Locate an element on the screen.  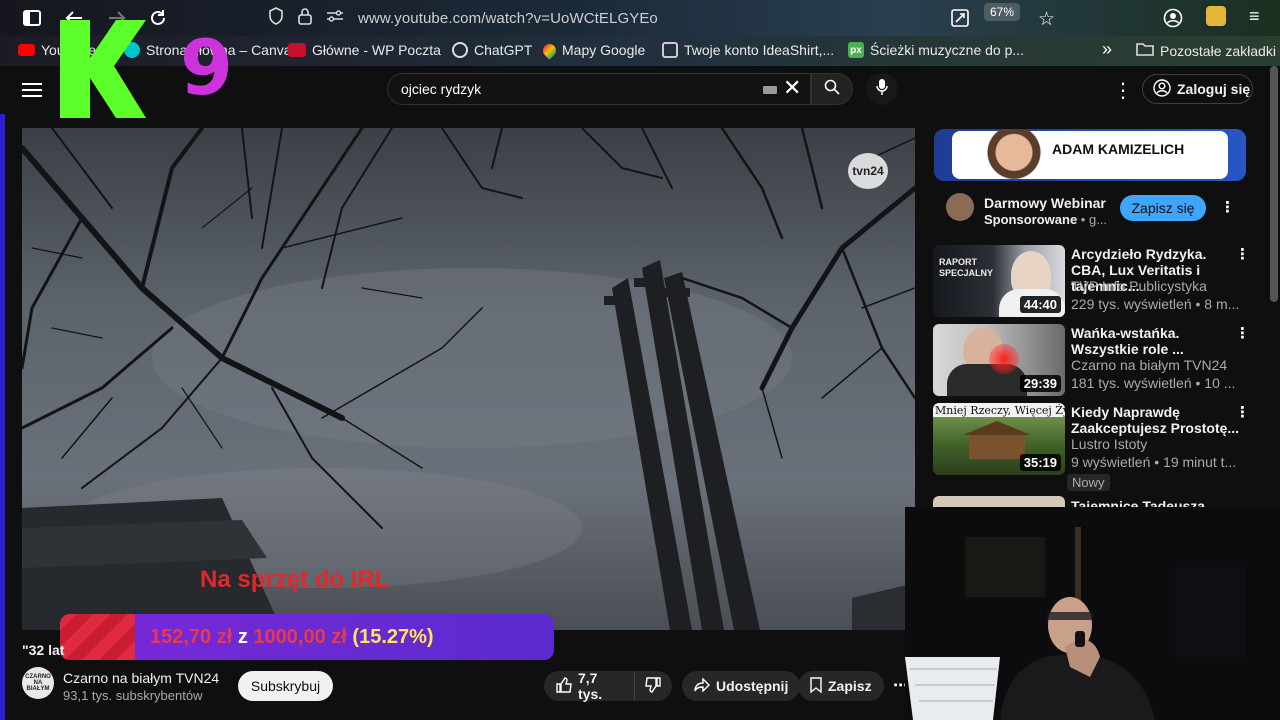
voice-search-button is located at coordinates (882, 89).